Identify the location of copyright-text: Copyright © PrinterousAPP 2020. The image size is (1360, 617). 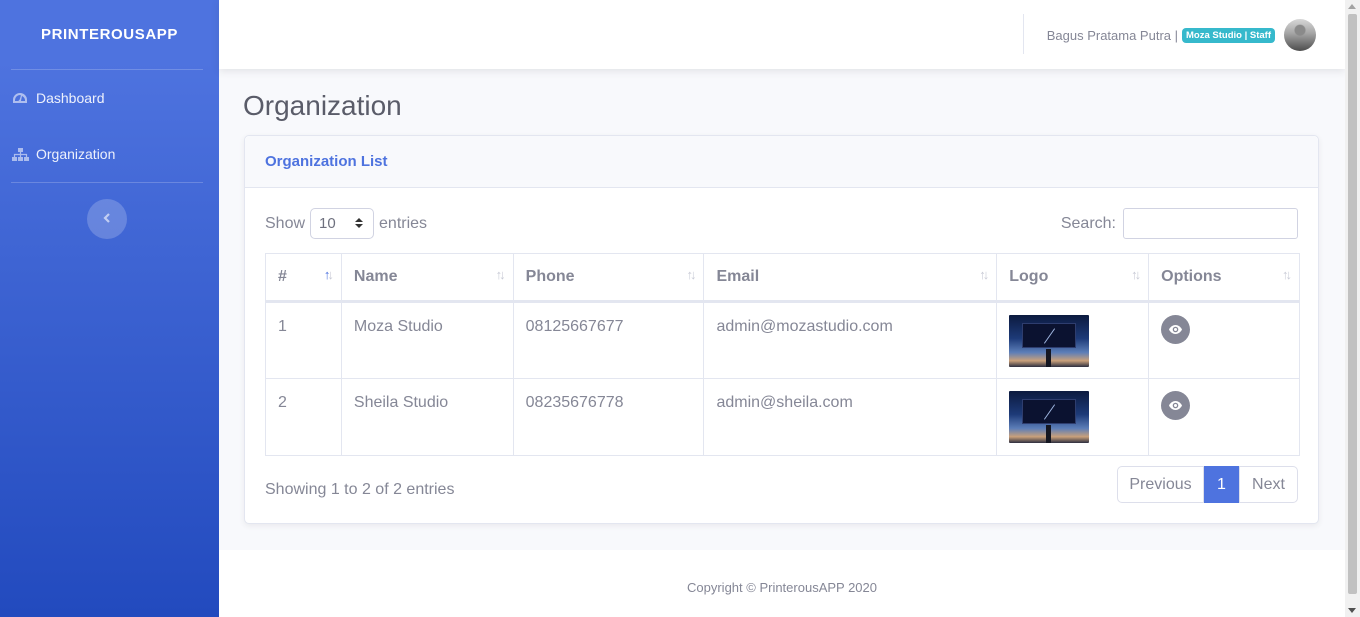
(782, 587).